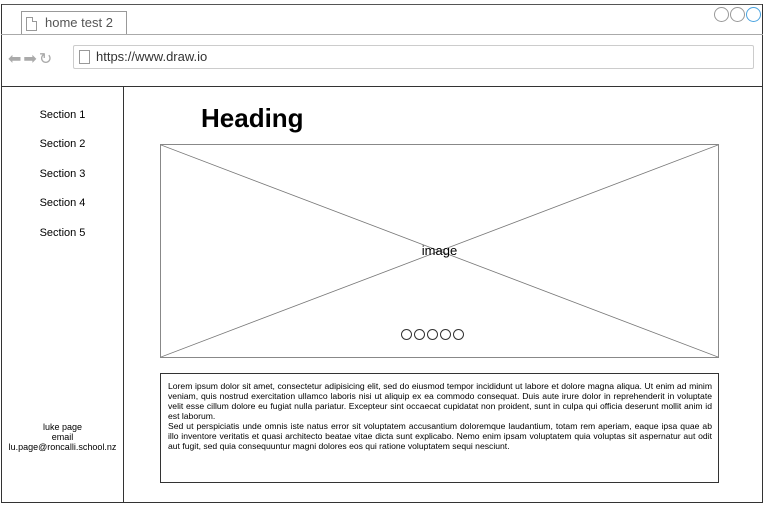  I want to click on sidebar-item-section-5: Section 5, so click(62, 233).